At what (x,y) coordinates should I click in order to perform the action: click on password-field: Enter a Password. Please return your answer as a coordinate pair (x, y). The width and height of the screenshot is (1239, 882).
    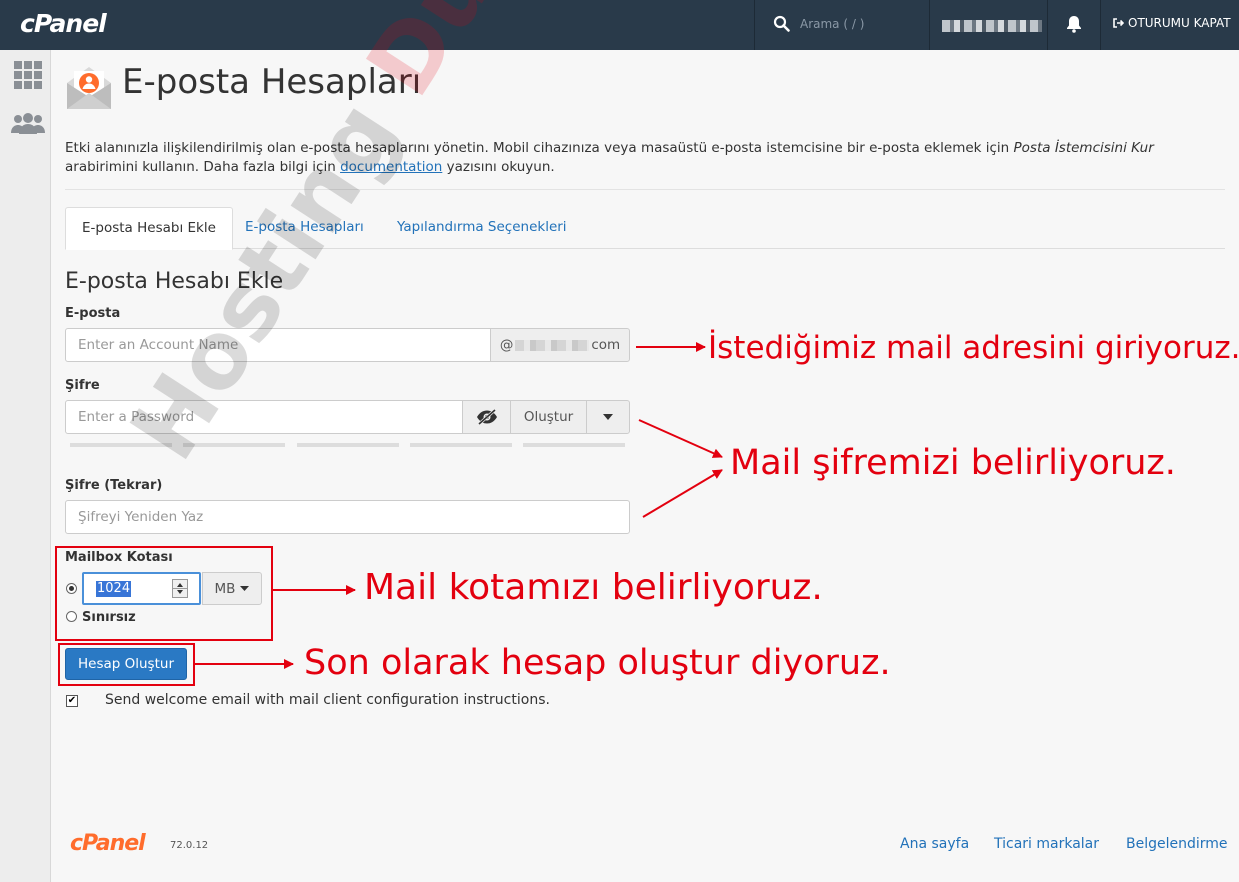
    Looking at the image, I should click on (264, 417).